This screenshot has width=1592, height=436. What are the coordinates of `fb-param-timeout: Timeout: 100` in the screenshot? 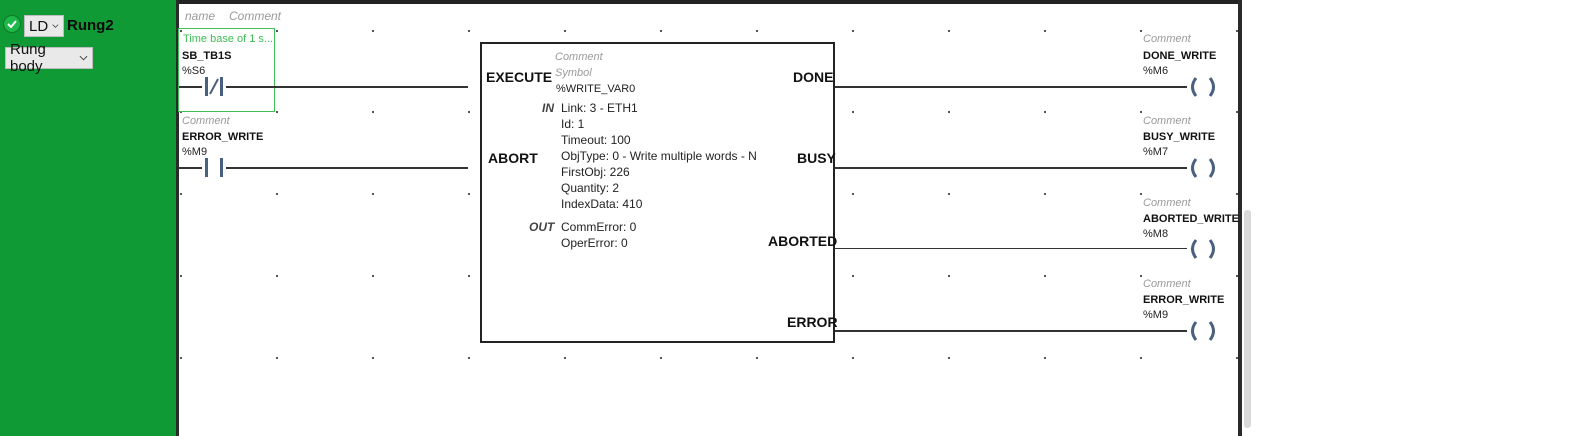 It's located at (658, 141).